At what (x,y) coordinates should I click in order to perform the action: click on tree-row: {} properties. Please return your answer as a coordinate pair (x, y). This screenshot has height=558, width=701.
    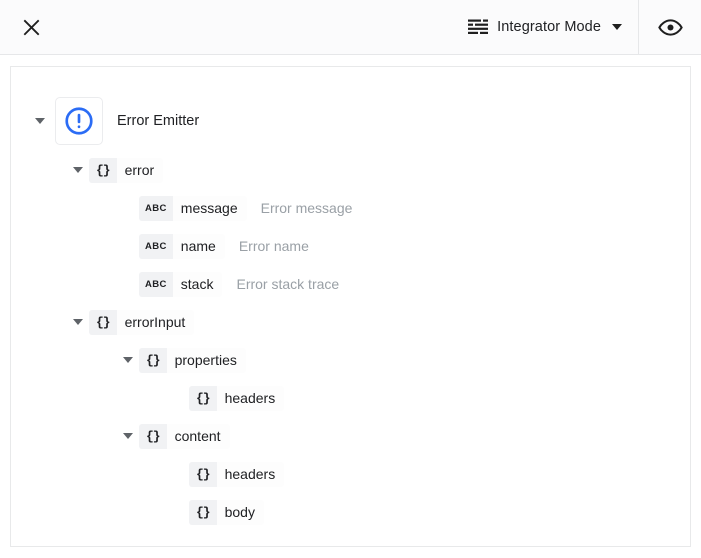
    Looking at the image, I should click on (350, 360).